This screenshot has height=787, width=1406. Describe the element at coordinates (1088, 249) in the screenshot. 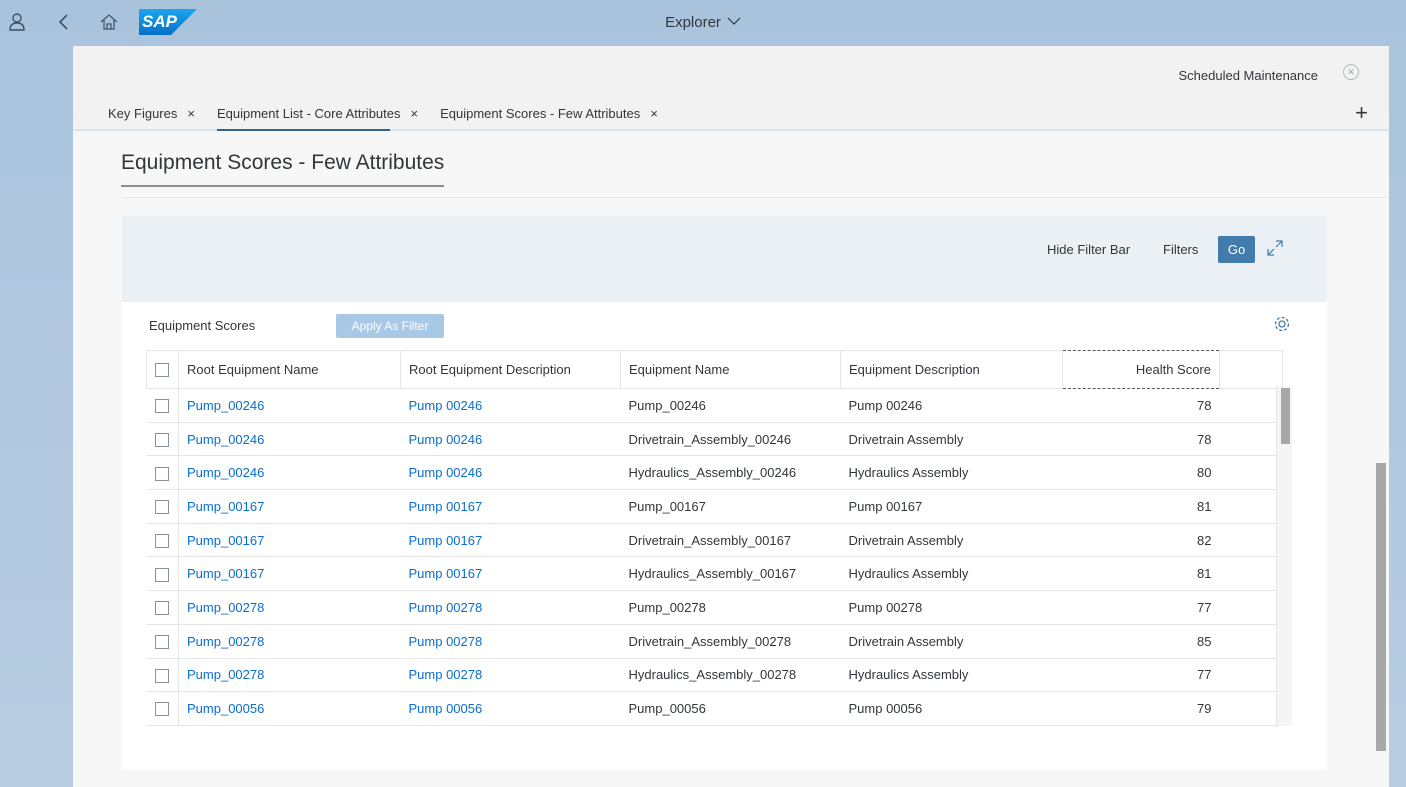

I see `hide-filter-bar-button: Hide Filter Bar` at that location.